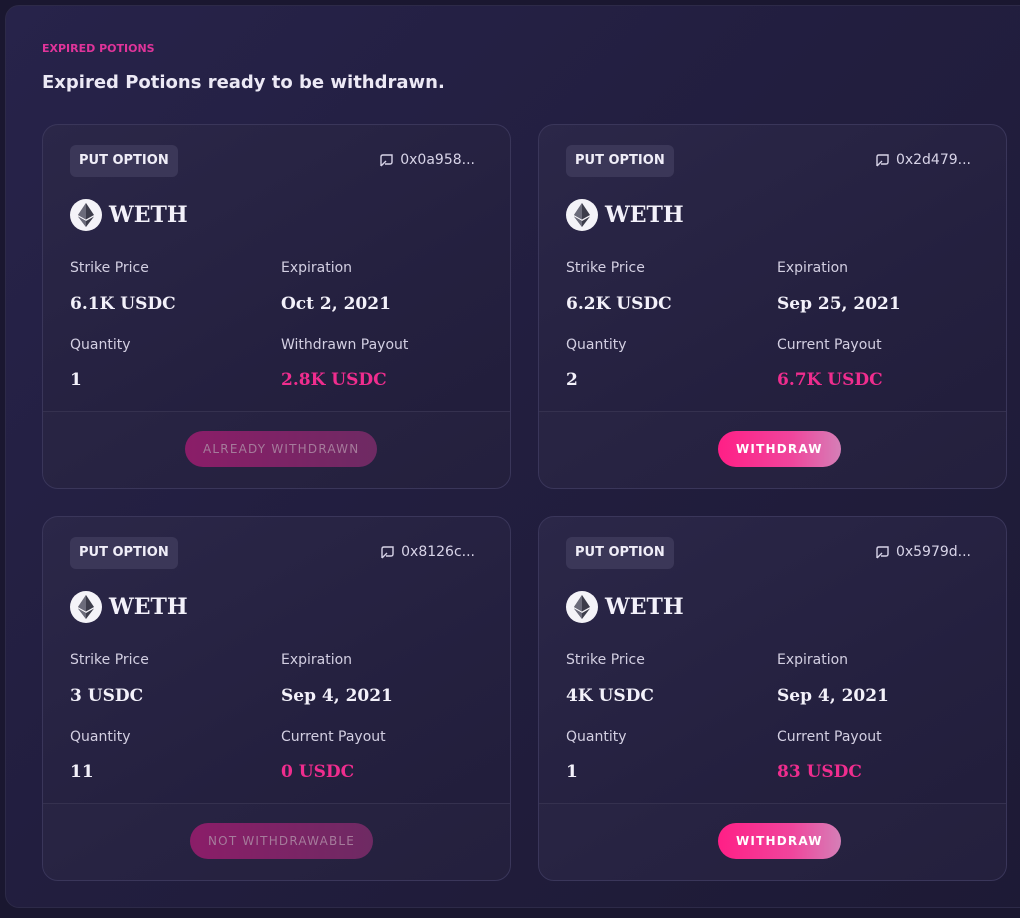  What do you see at coordinates (830, 380) in the screenshot?
I see `payout-value: 6.7K USDC` at bounding box center [830, 380].